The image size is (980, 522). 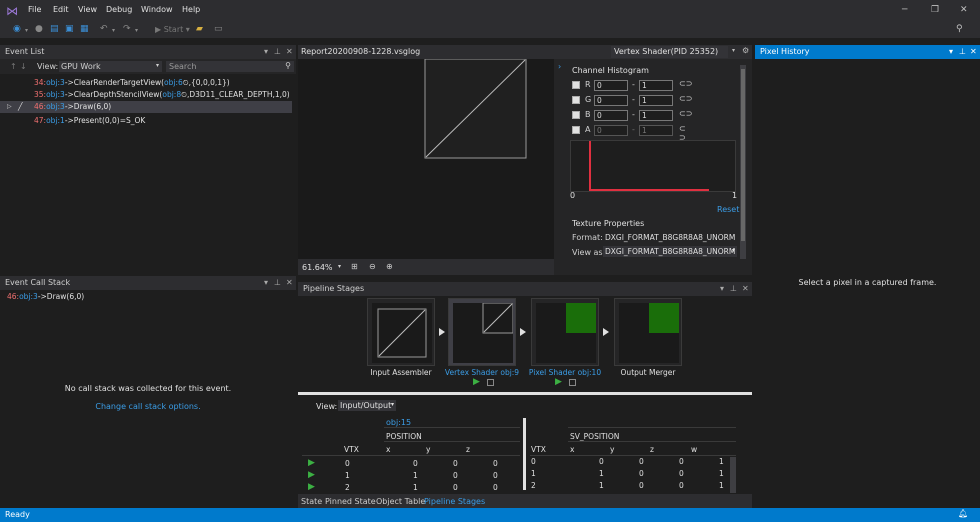 I want to click on table-row: ▶ 2 1 0 0, so click(x=411, y=488).